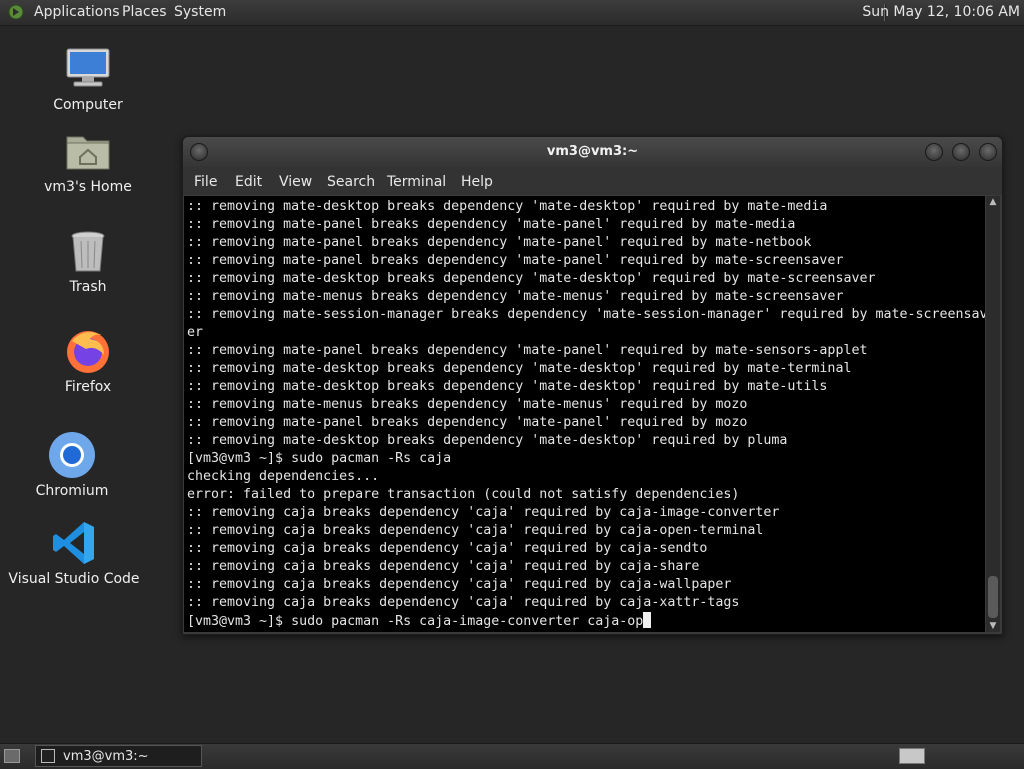  I want to click on window-menubar: File Edit View Search Terminal Help, so click(592, 181).